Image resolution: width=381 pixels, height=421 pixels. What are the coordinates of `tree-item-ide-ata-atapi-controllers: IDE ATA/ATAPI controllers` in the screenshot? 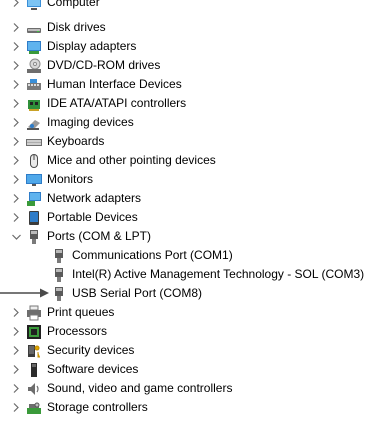 It's located at (98, 103).